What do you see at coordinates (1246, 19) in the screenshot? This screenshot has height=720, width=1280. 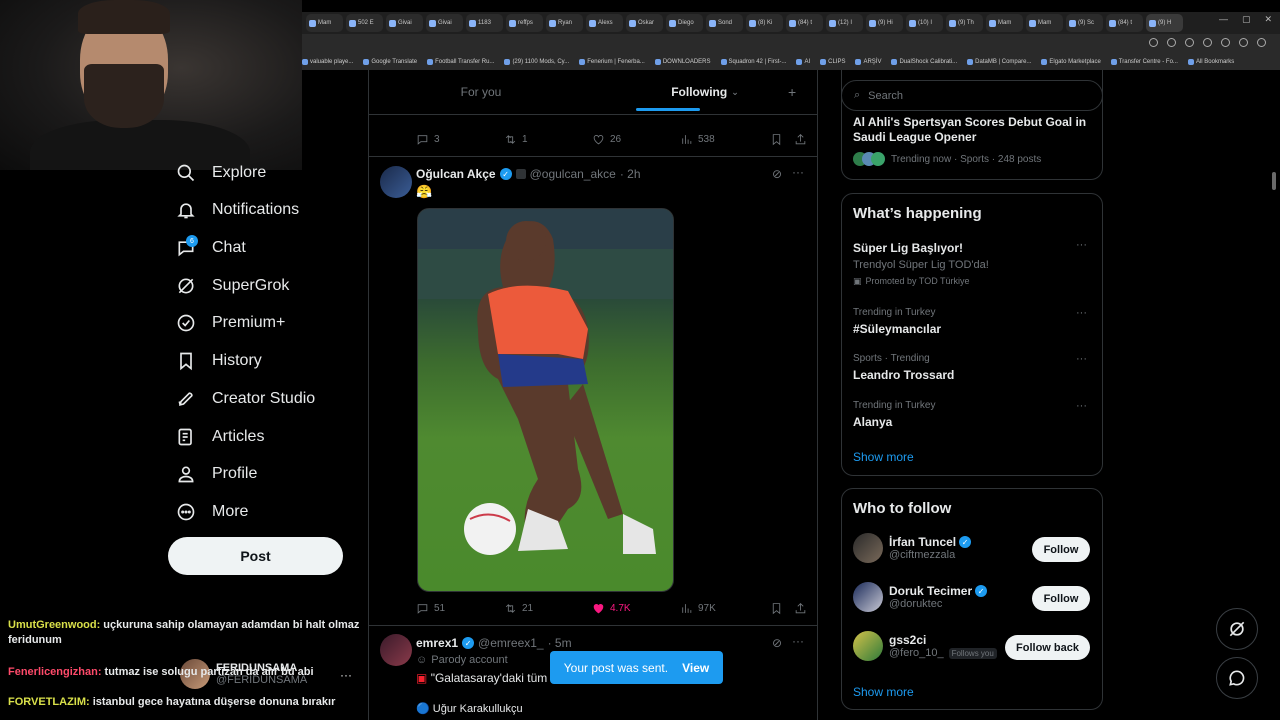 I see `maximize-icon: ▢` at bounding box center [1246, 19].